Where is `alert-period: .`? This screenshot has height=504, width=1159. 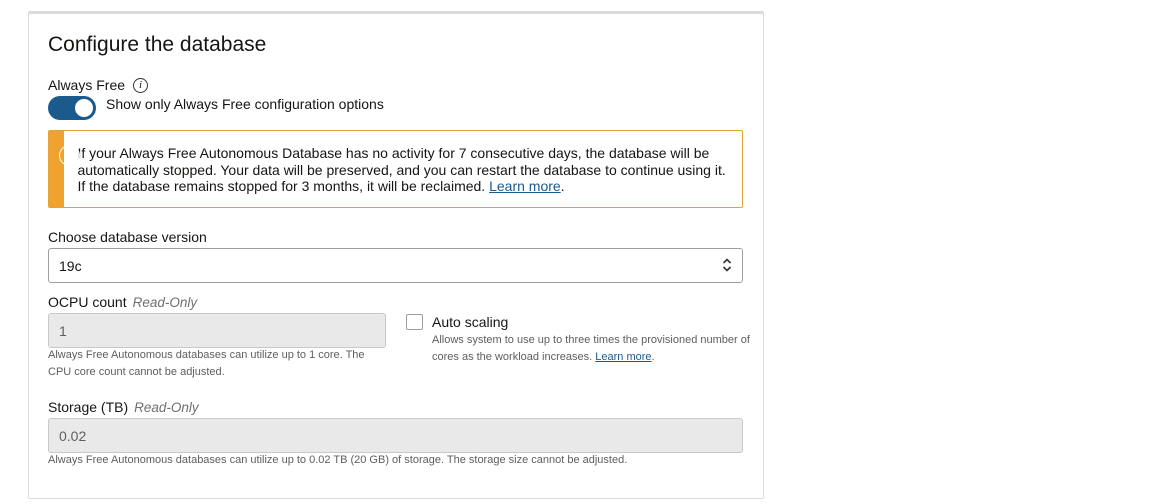
alert-period: . is located at coordinates (562, 186).